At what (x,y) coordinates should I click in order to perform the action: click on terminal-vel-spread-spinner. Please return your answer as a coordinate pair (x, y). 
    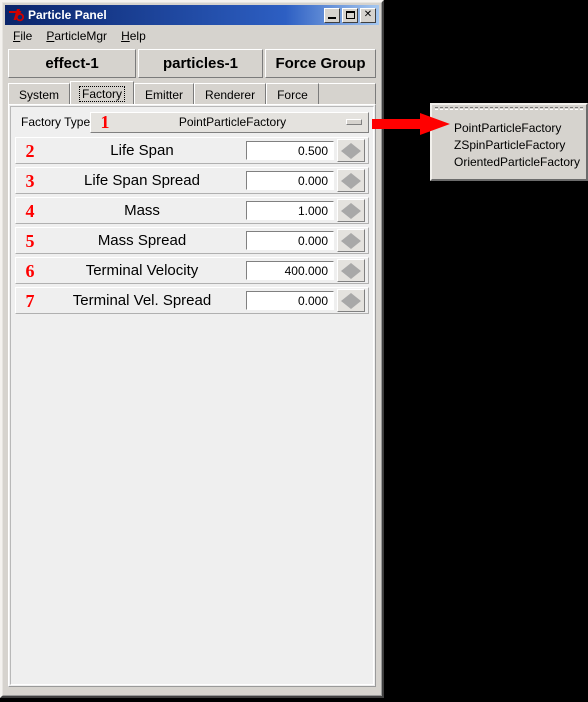
    Looking at the image, I should click on (351, 300).